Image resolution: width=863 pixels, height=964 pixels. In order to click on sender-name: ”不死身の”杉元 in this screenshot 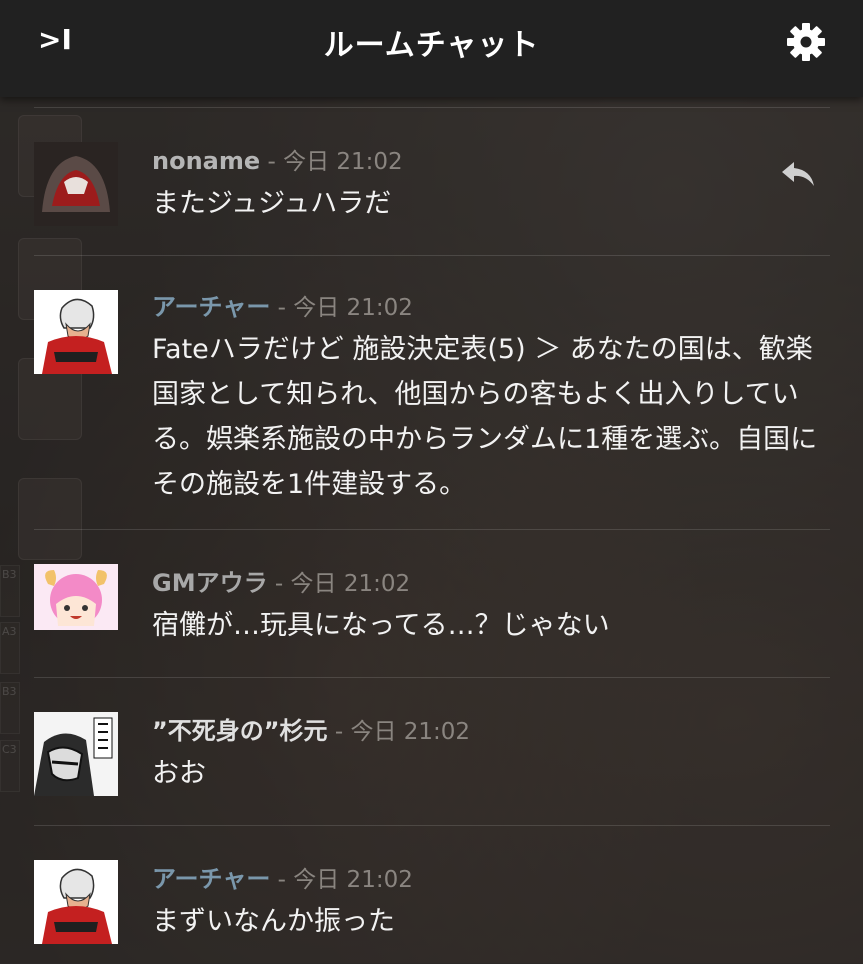, I will do `click(240, 731)`.